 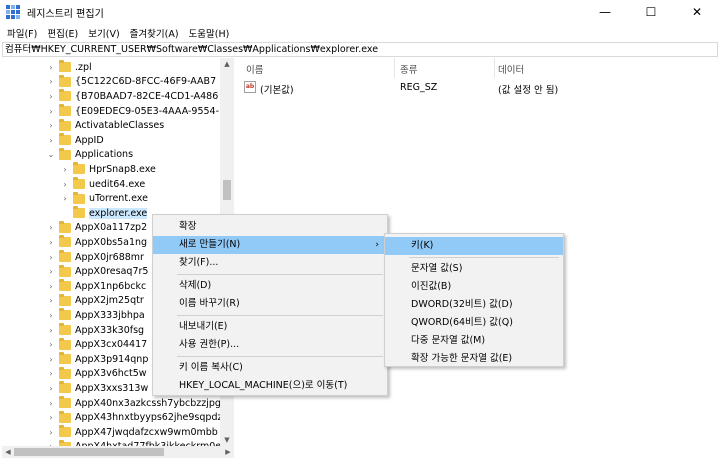 I want to click on menu-item-n: 새로 만들기(N) ›, so click(x=270, y=245).